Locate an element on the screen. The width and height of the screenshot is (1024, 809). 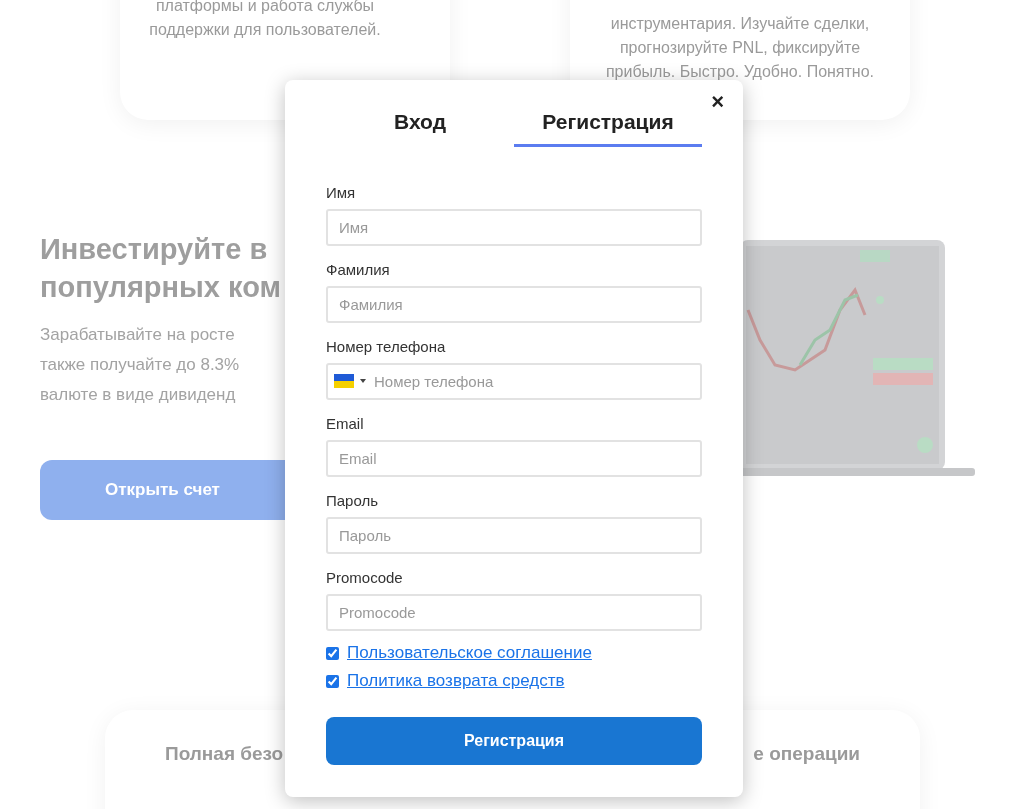
agreement-link: Пользовательское соглашение is located at coordinates (469, 653).